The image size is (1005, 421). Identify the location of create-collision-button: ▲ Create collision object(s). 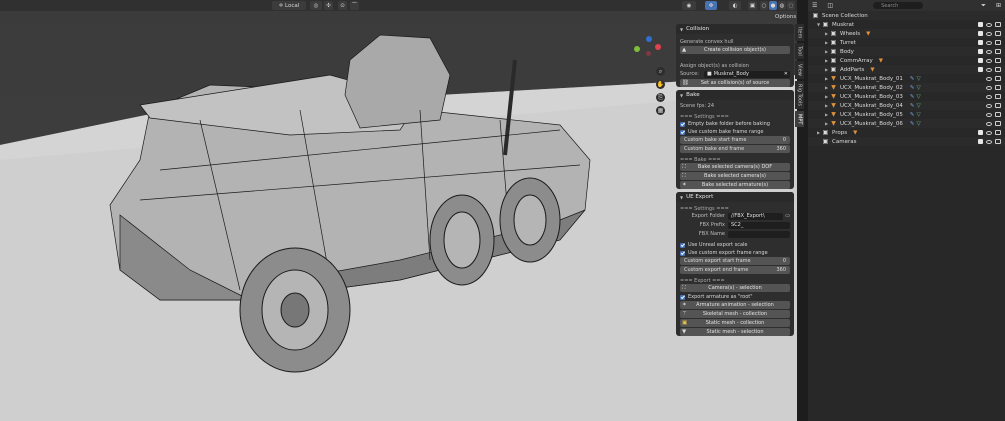
(735, 50).